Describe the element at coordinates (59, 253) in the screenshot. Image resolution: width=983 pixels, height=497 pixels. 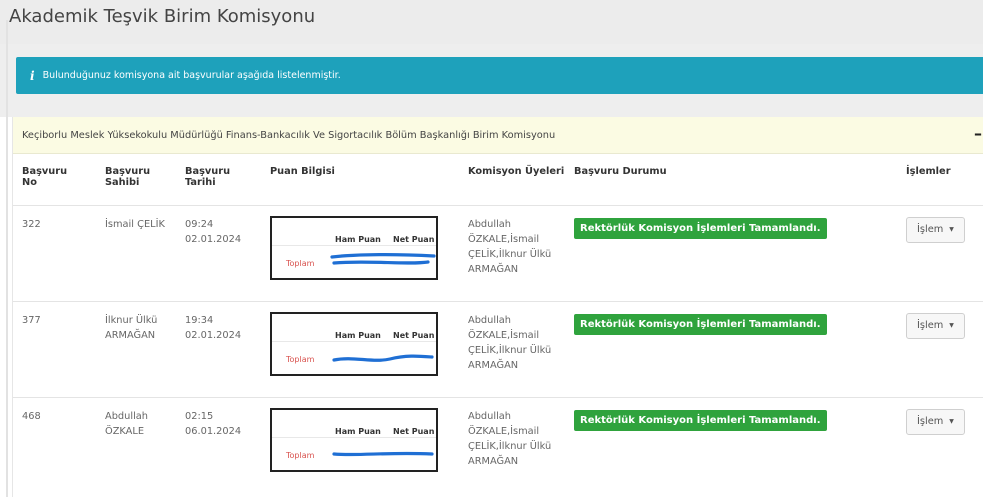
I see `application-no: 322` at that location.